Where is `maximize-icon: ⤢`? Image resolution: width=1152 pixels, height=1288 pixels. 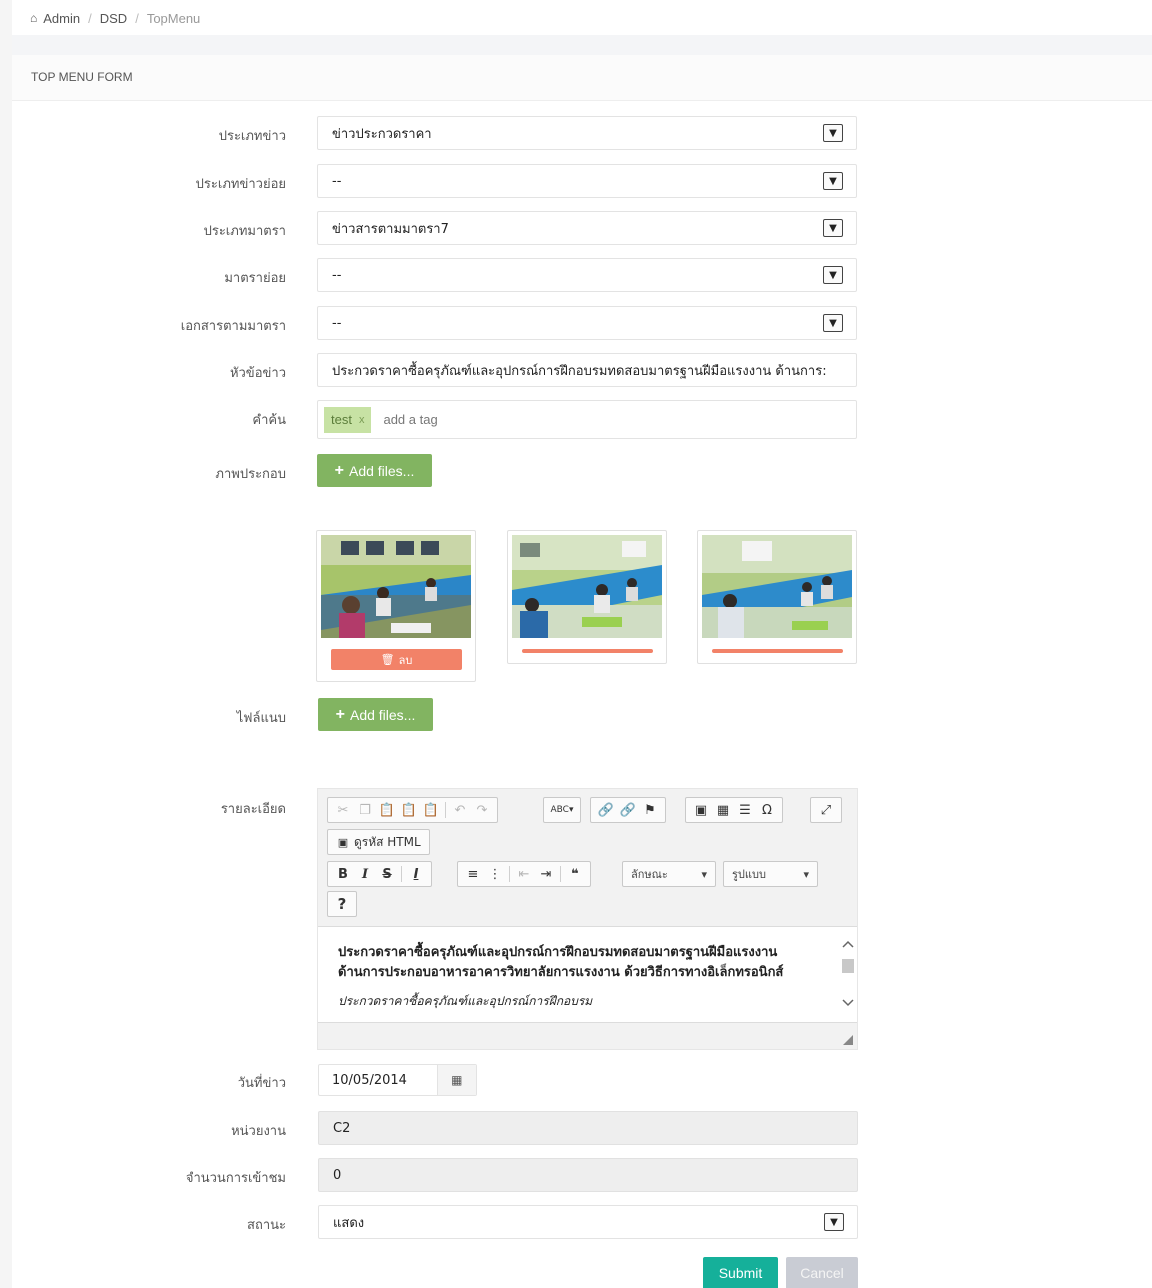 maximize-icon: ⤢ is located at coordinates (826, 810).